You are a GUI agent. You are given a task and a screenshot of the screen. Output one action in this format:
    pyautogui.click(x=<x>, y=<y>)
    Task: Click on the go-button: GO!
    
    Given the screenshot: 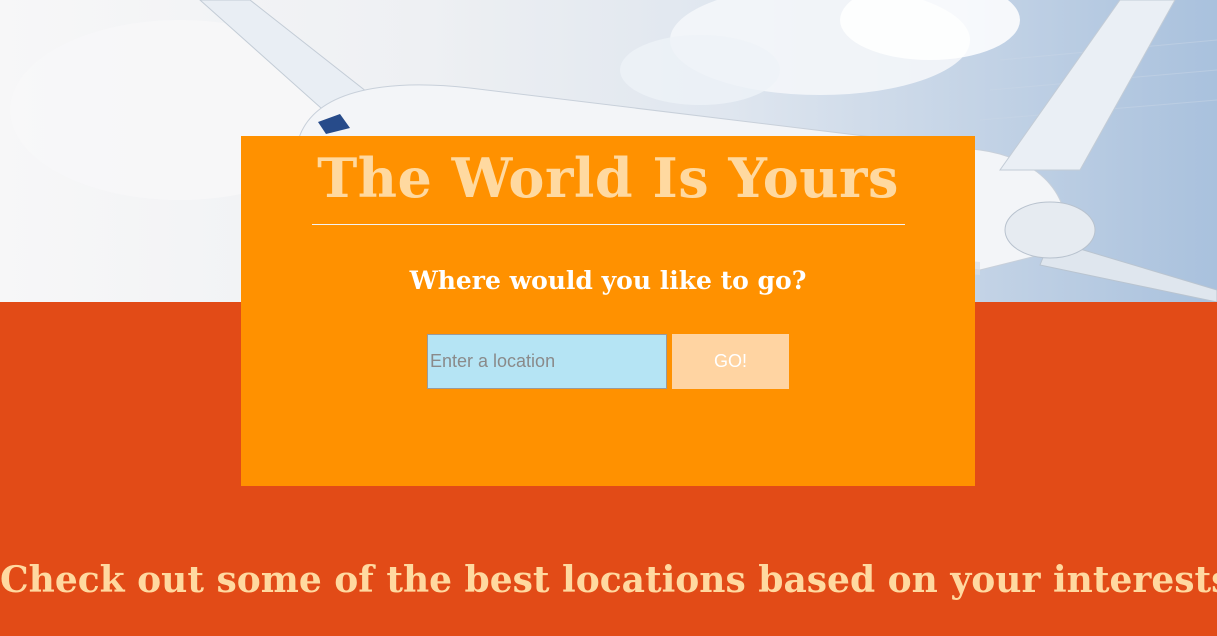 What is the action you would take?
    pyautogui.click(x=730, y=361)
    